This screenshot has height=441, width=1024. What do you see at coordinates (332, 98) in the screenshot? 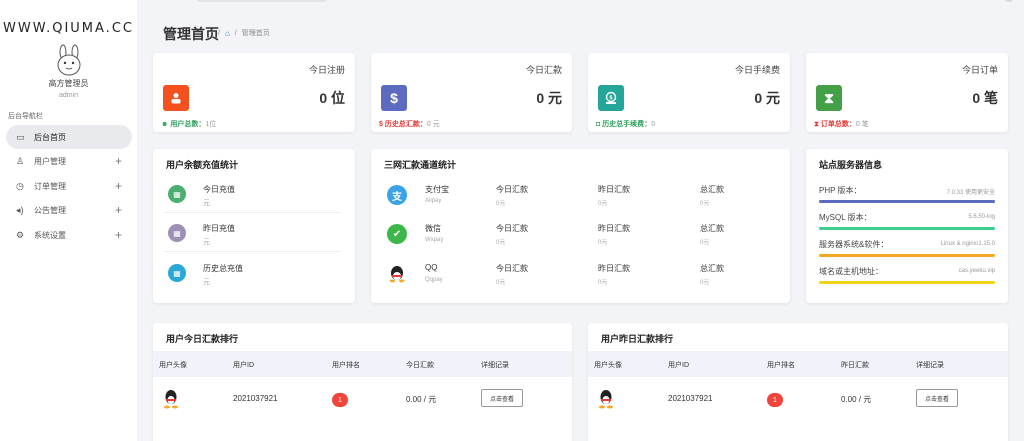
I see `stat-value: 0 位` at bounding box center [332, 98].